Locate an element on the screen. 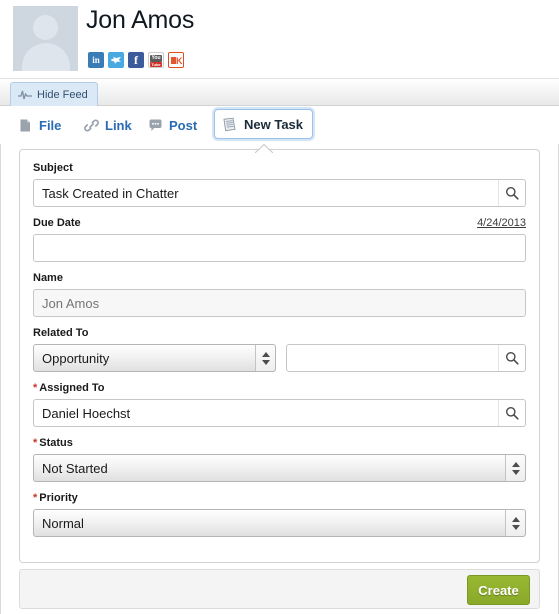 This screenshot has height=614, width=559. action-bar: File Link Post New Task is located at coordinates (279, 125).